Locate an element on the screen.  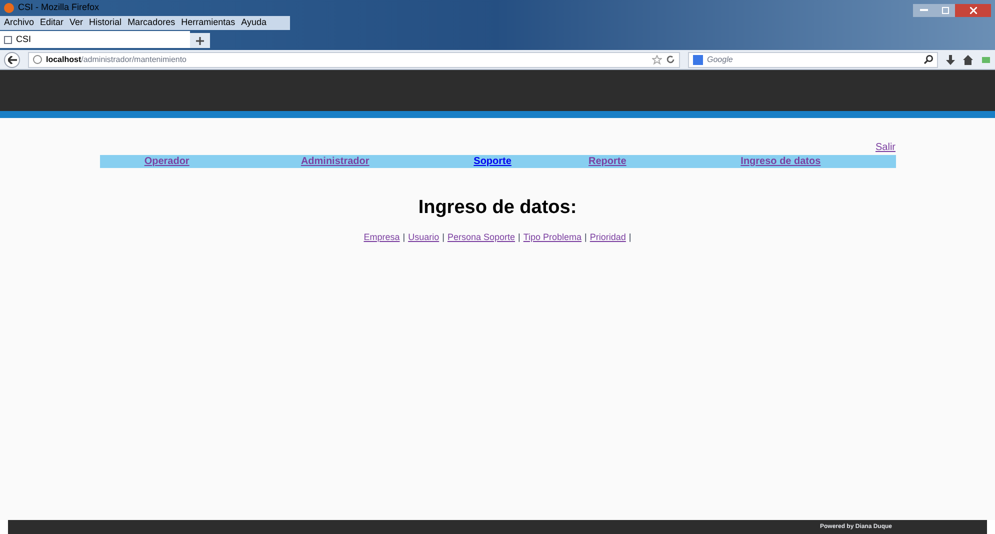
new-tab-button is located at coordinates (200, 40).